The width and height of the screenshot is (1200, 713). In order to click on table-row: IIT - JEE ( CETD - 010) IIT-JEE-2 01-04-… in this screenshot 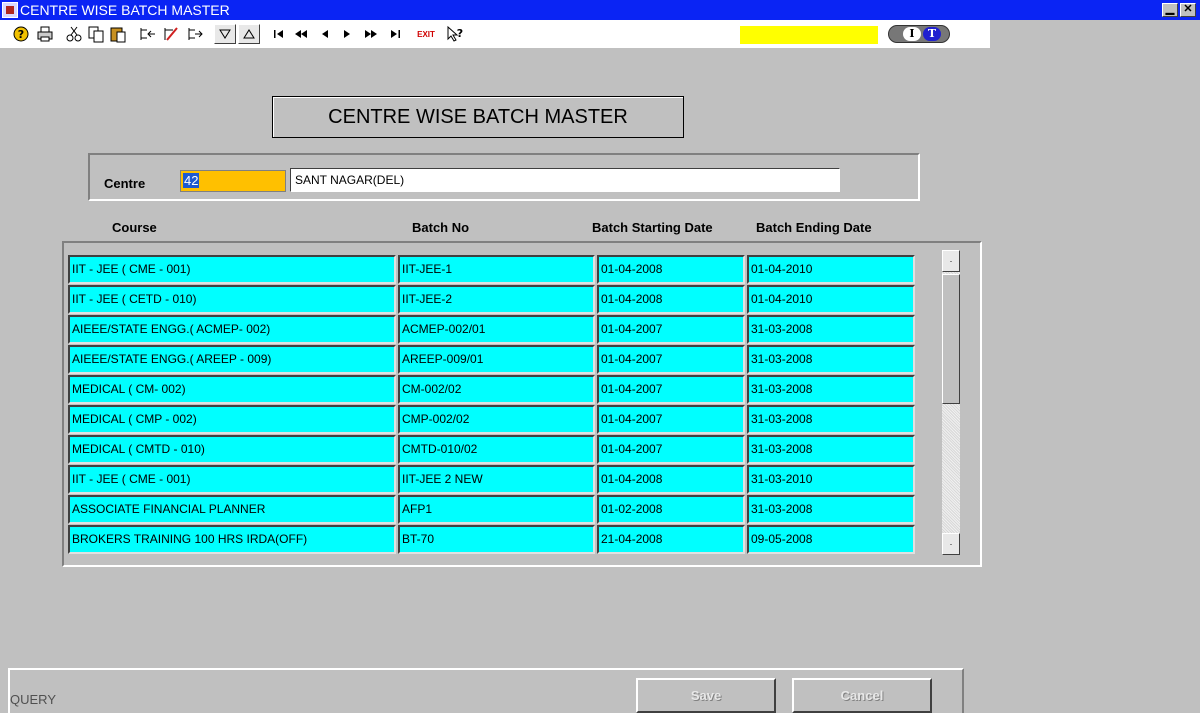, I will do `click(493, 300)`.